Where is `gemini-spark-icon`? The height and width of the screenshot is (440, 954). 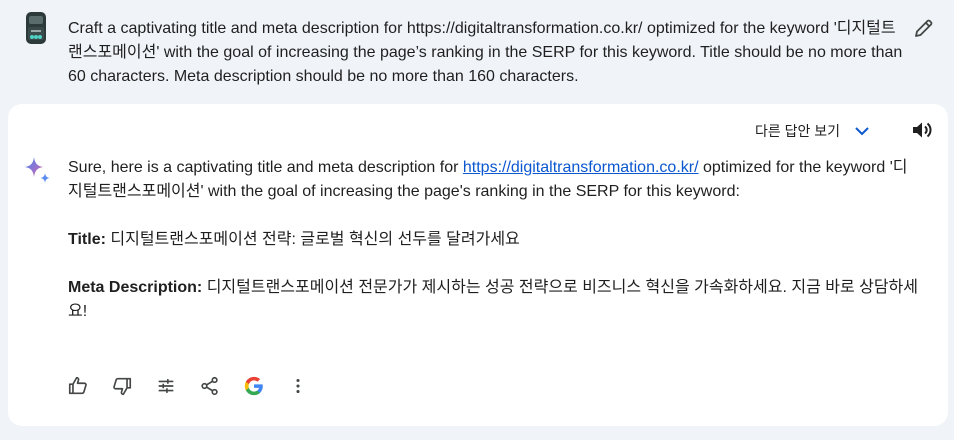 gemini-spark-icon is located at coordinates (37, 171).